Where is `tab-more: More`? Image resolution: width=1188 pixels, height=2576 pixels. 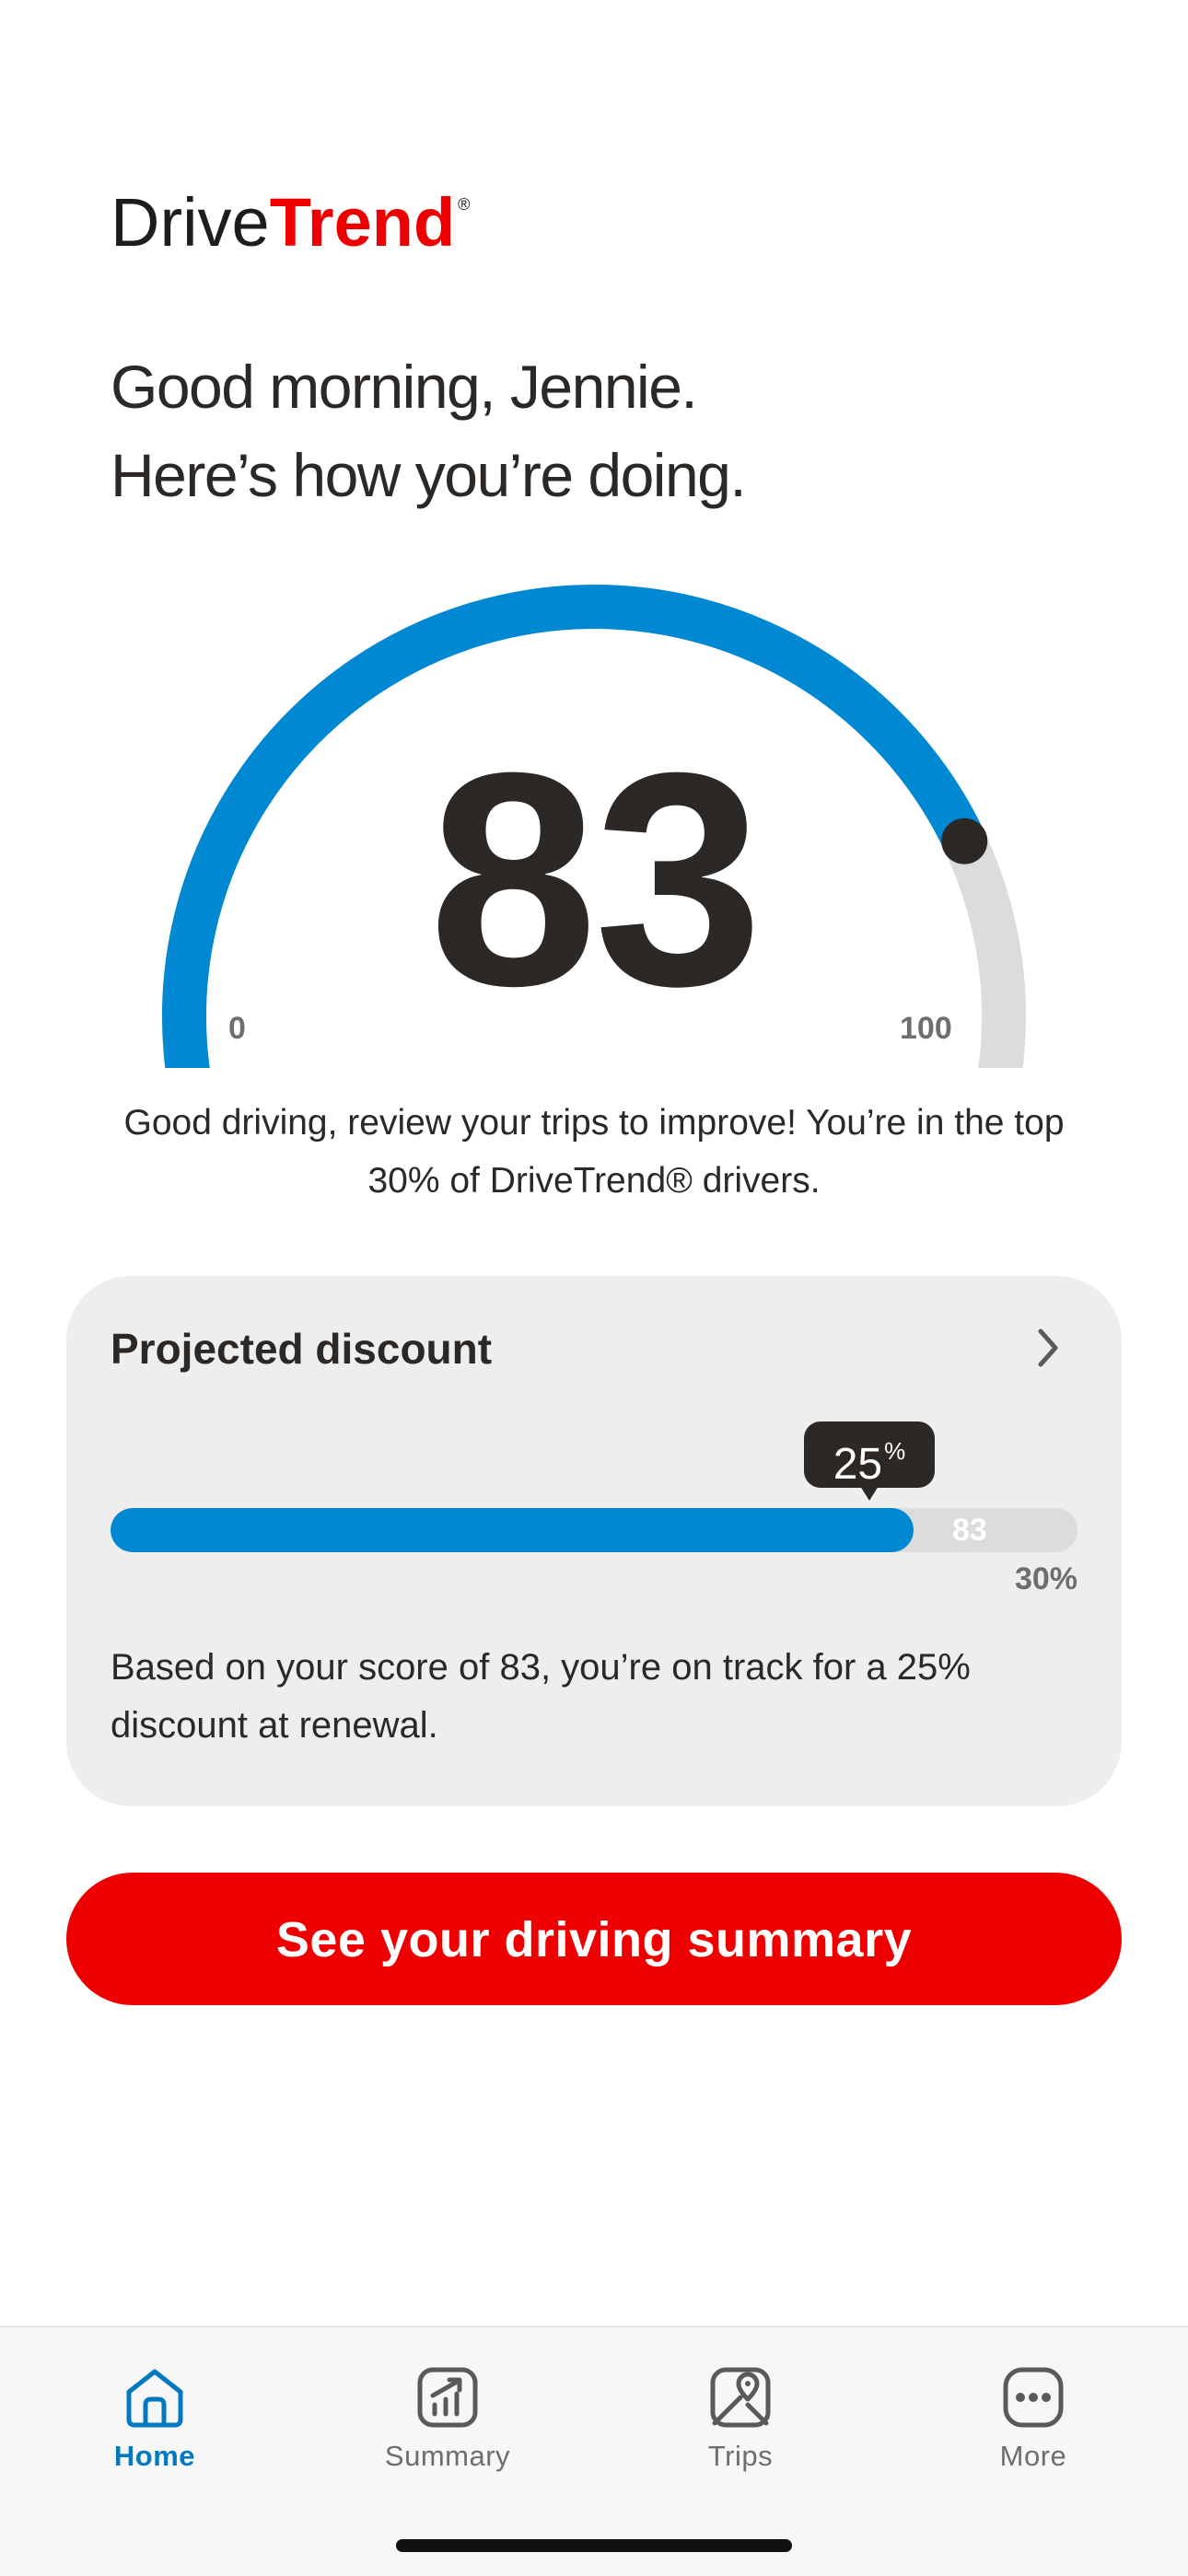 tab-more: More is located at coordinates (1033, 2418).